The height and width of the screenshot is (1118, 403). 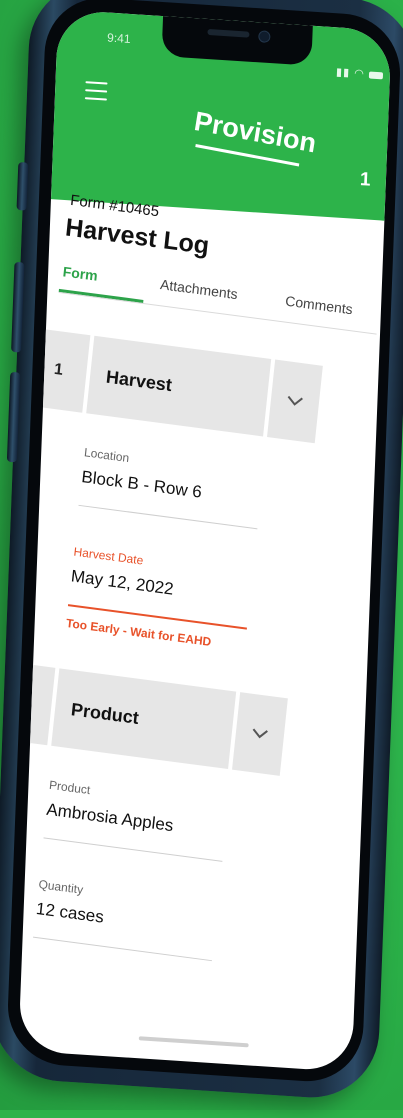 I want to click on tab-comments: Comments, so click(x=319, y=305).